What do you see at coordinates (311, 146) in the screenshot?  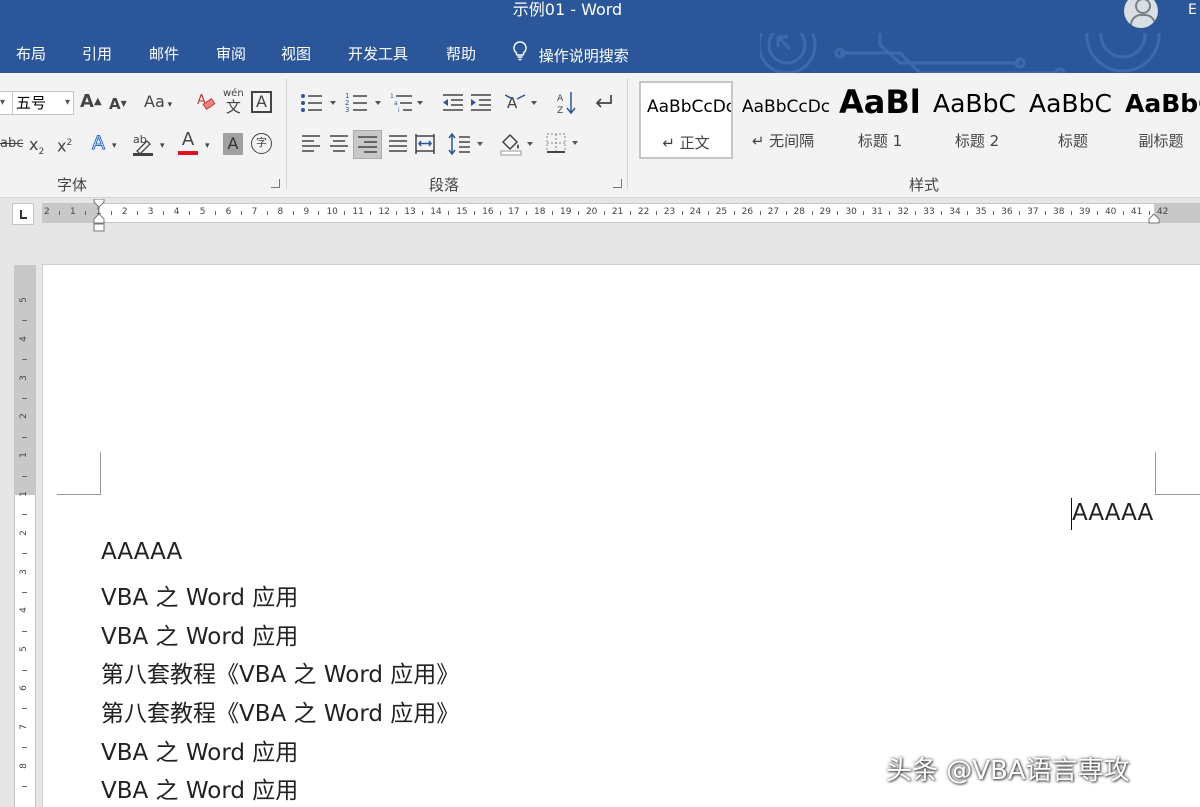 I see `align-left-icon` at bounding box center [311, 146].